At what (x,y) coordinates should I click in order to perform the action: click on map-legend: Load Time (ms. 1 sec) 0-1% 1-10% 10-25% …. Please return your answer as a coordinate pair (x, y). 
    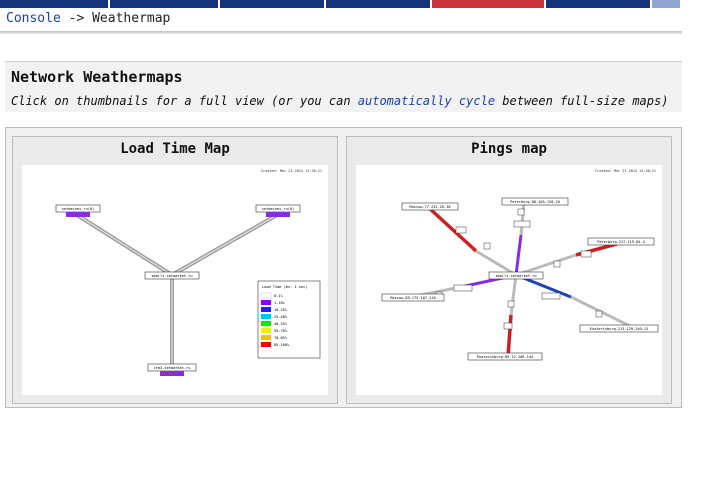
    Looking at the image, I should click on (289, 319).